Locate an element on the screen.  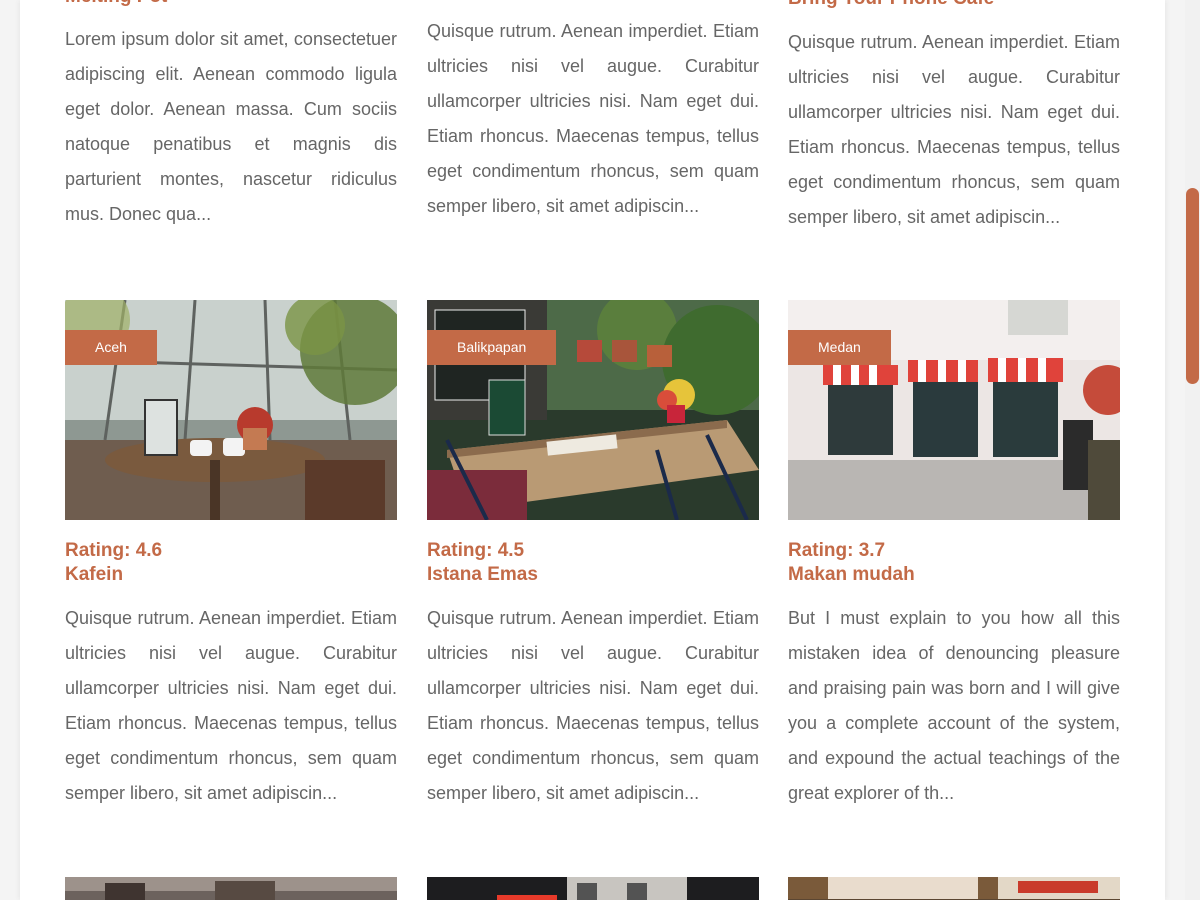
rating-label: Rating: 3.7 is located at coordinates (837, 550).